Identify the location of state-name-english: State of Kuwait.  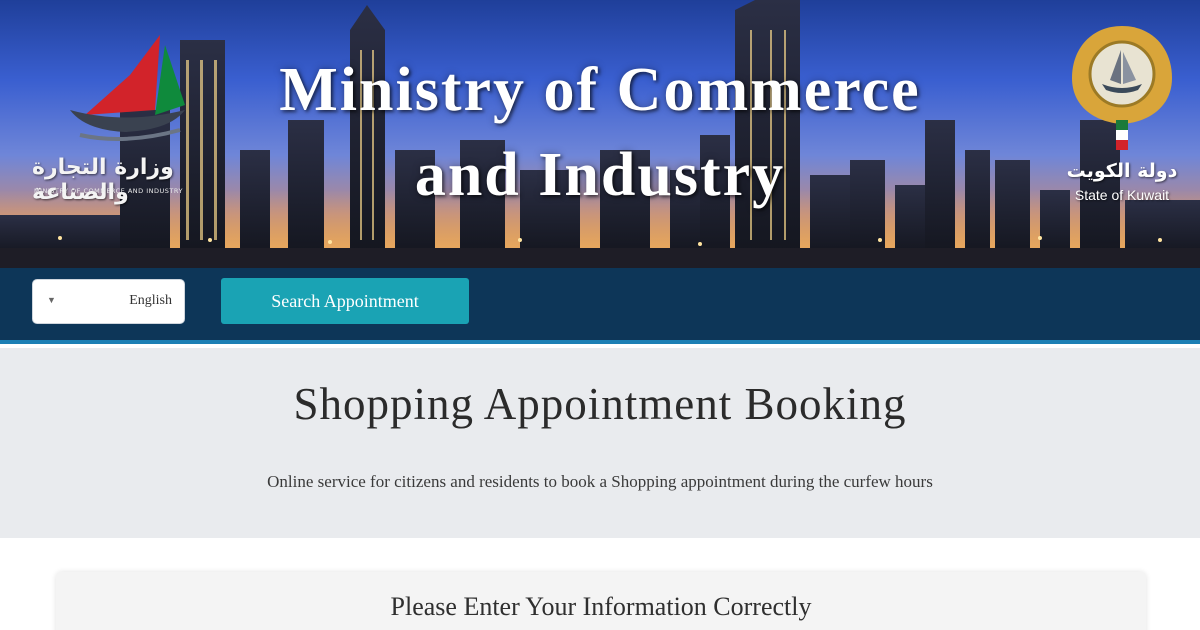
(1122, 195).